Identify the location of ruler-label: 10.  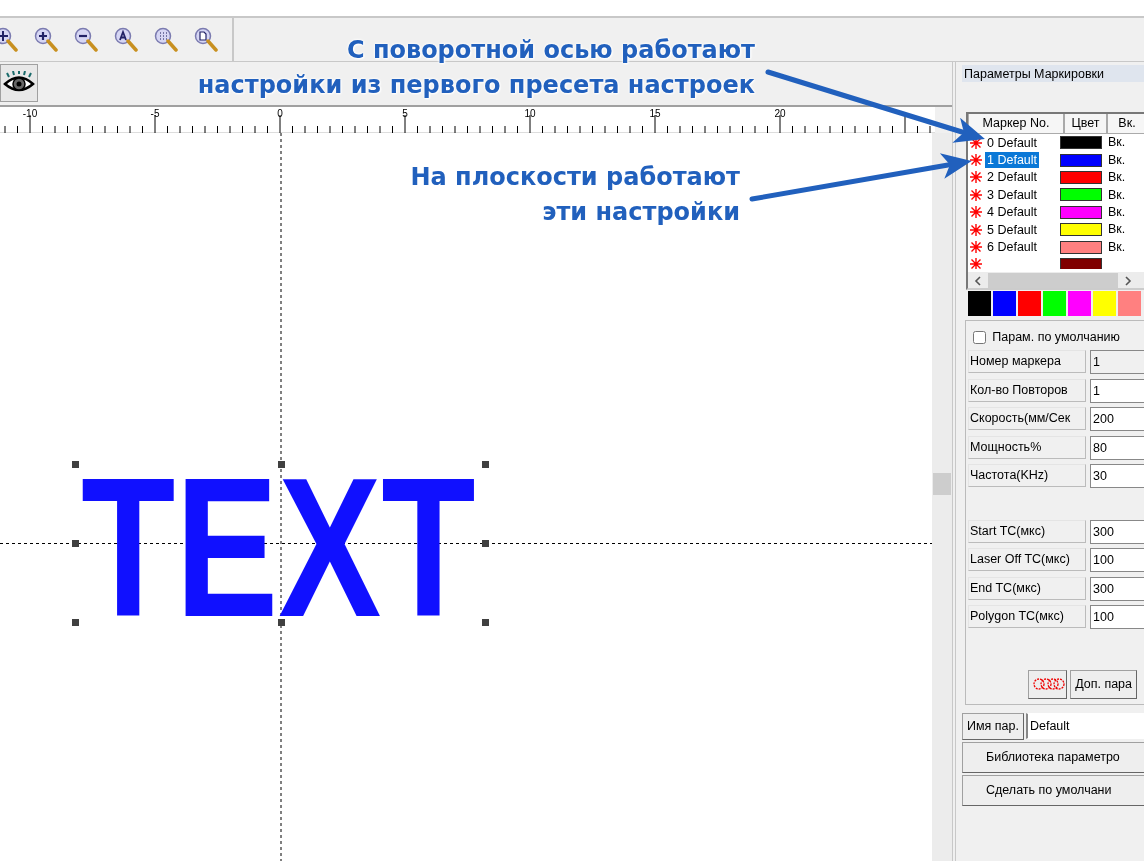
(530, 113).